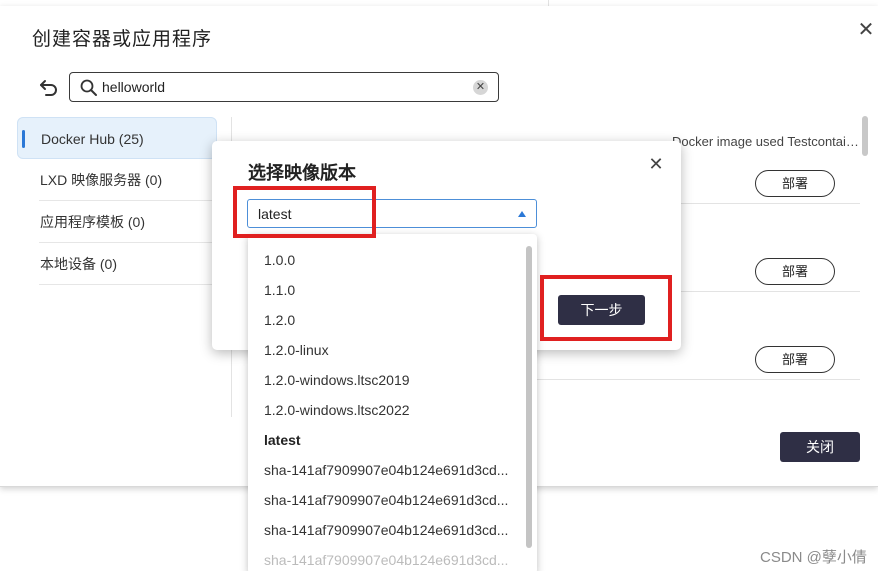 This screenshot has height=571, width=878. What do you see at coordinates (383, 320) in the screenshot?
I see `version-option: 1.2.0` at bounding box center [383, 320].